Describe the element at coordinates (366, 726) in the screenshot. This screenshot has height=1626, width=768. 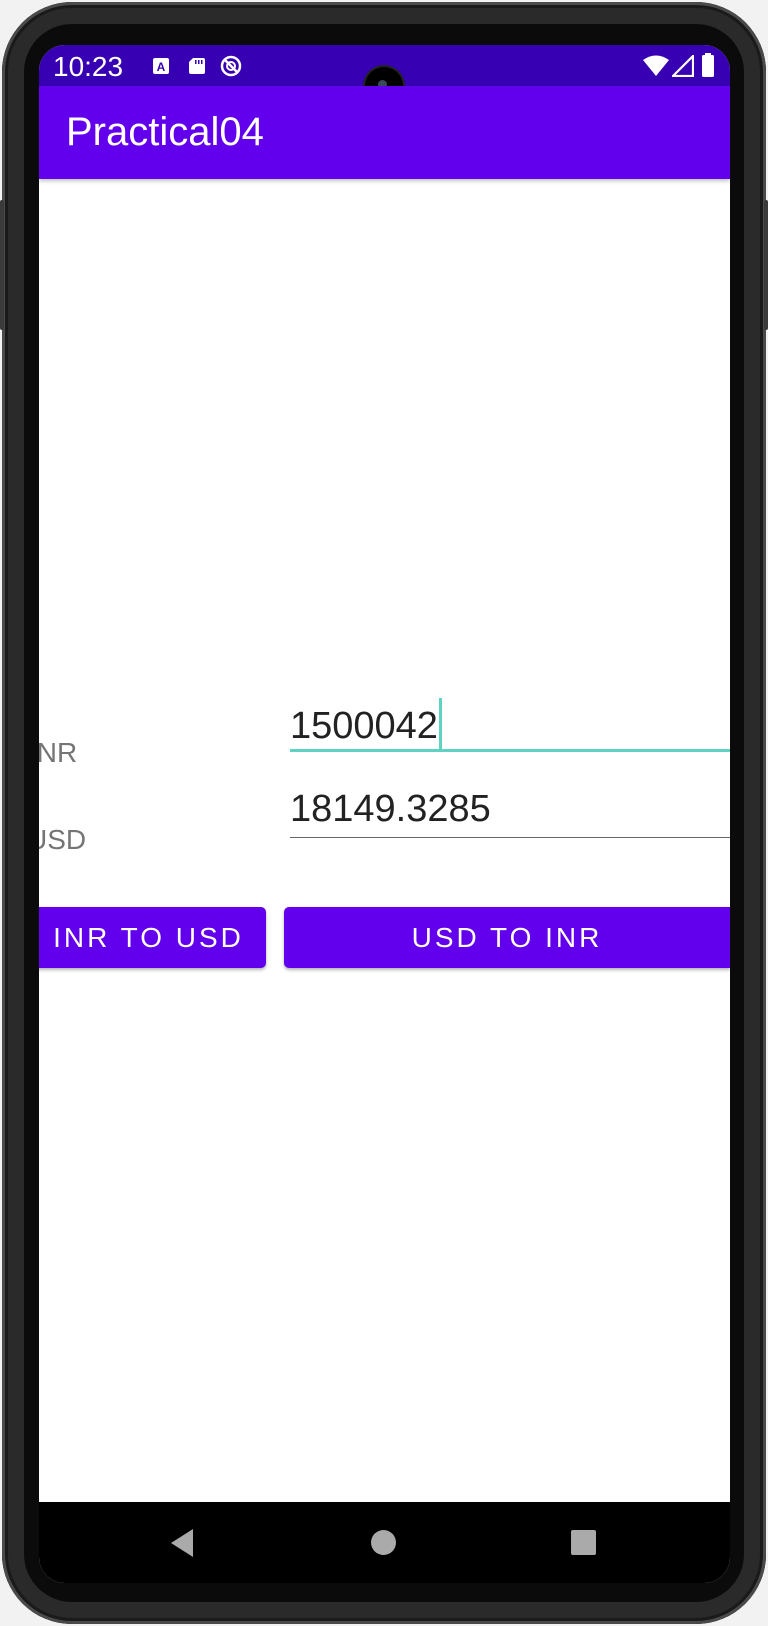
I see `inr-input-value: 1500042` at that location.